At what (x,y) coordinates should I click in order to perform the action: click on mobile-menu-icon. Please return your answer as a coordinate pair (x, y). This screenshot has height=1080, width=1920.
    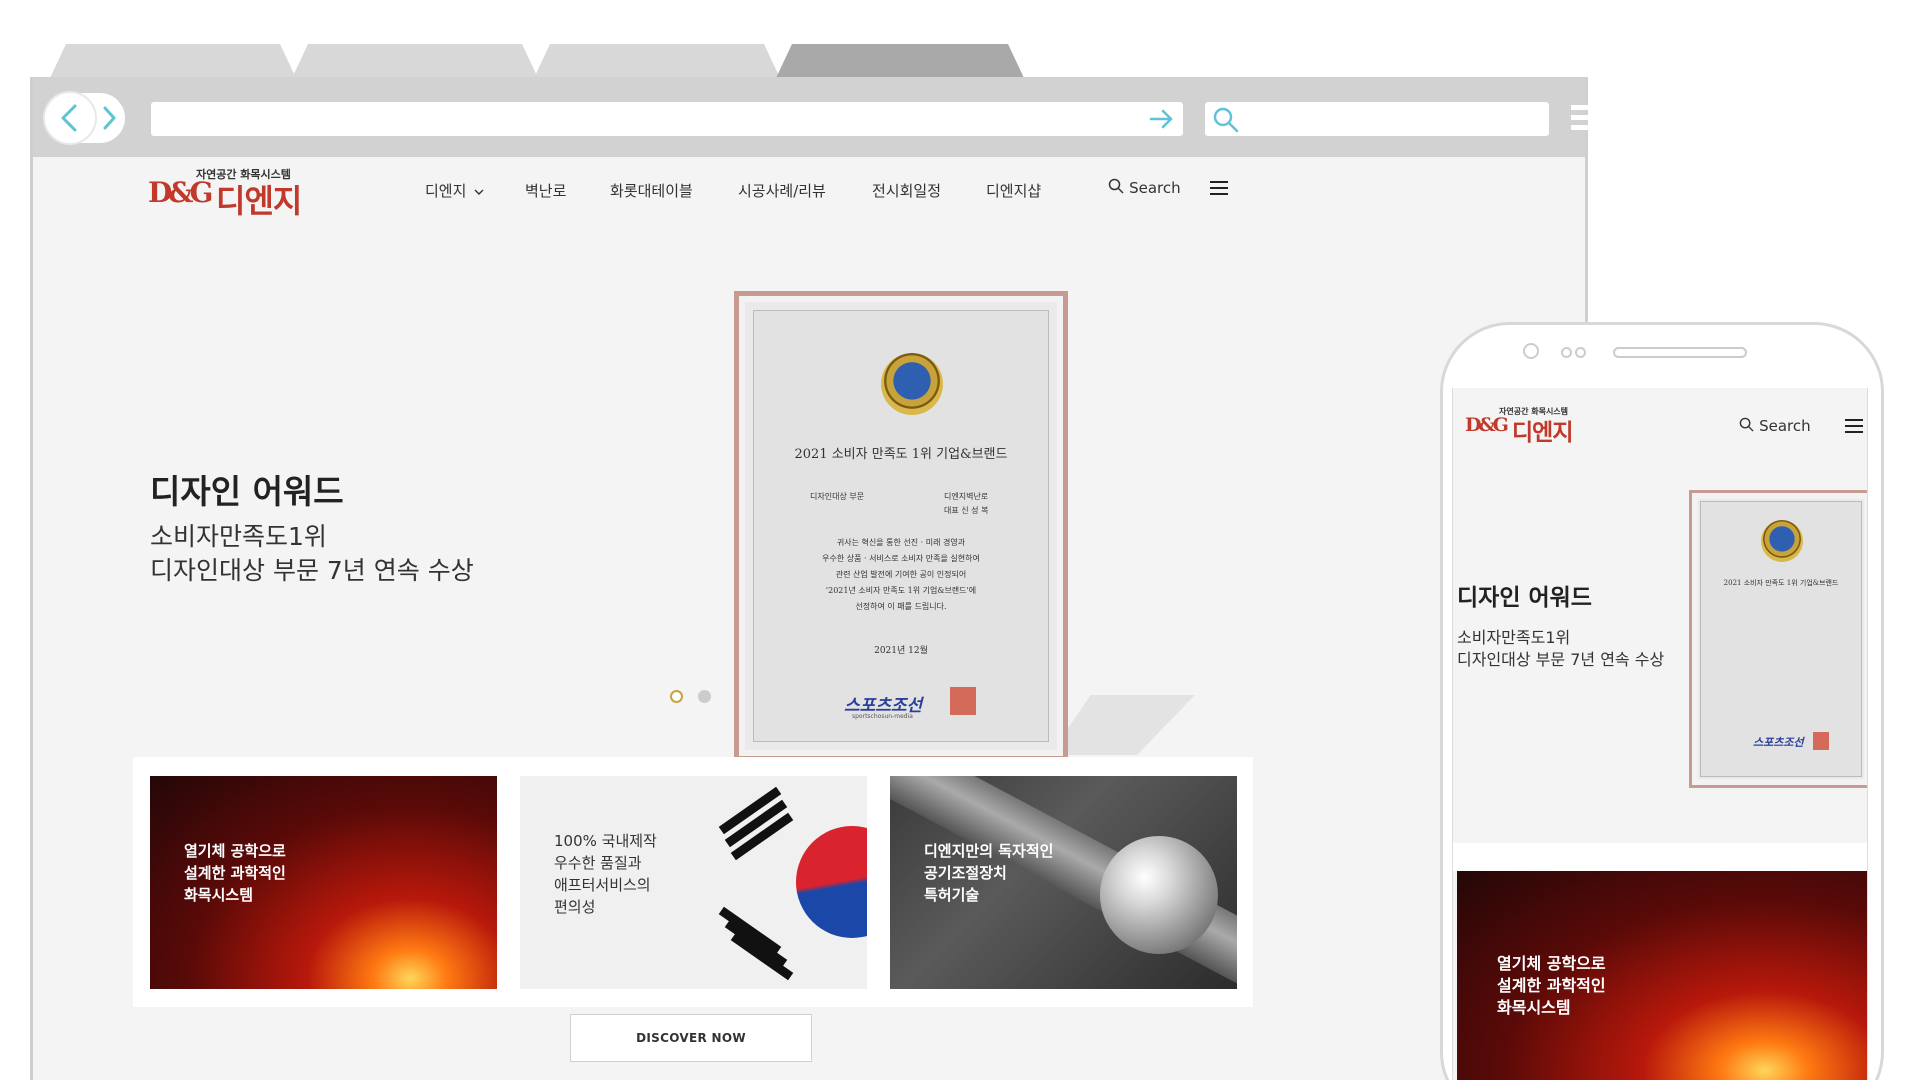
    Looking at the image, I should click on (1854, 426).